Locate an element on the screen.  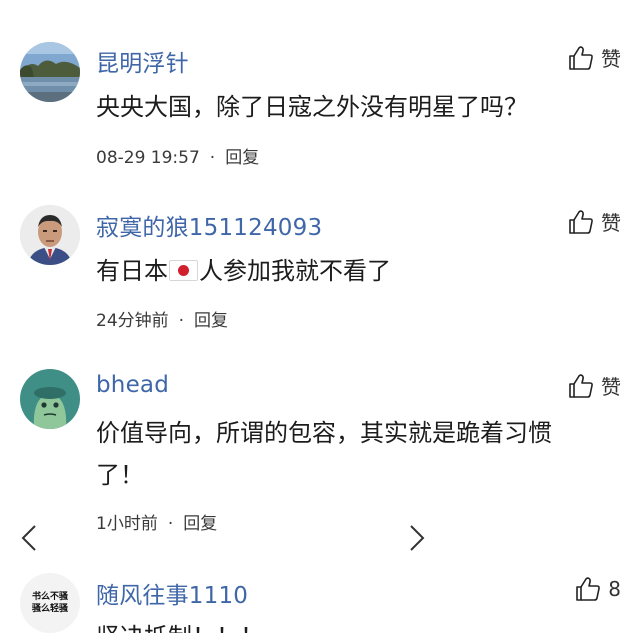
comment-time: 1小时前 is located at coordinates (127, 524).